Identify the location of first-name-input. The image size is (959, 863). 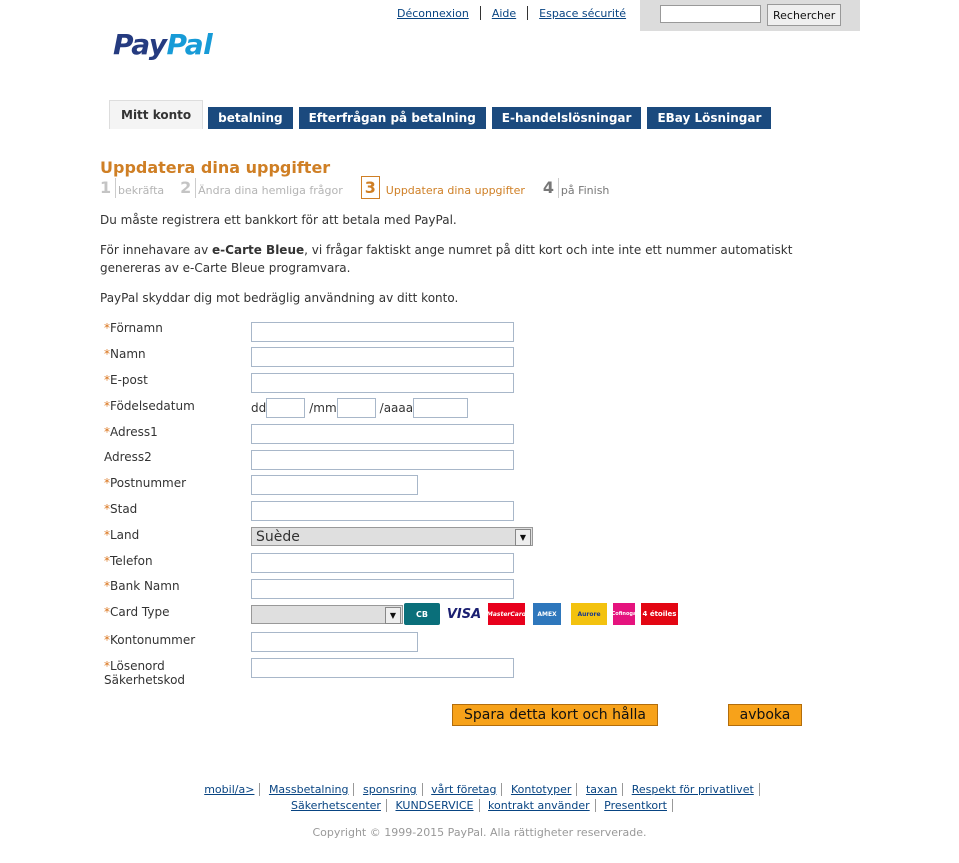
(382, 332).